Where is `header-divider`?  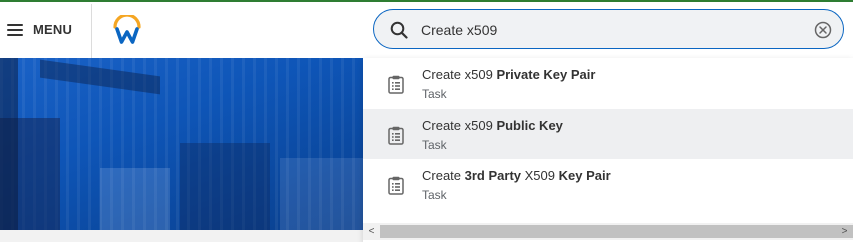
header-divider is located at coordinates (91, 32).